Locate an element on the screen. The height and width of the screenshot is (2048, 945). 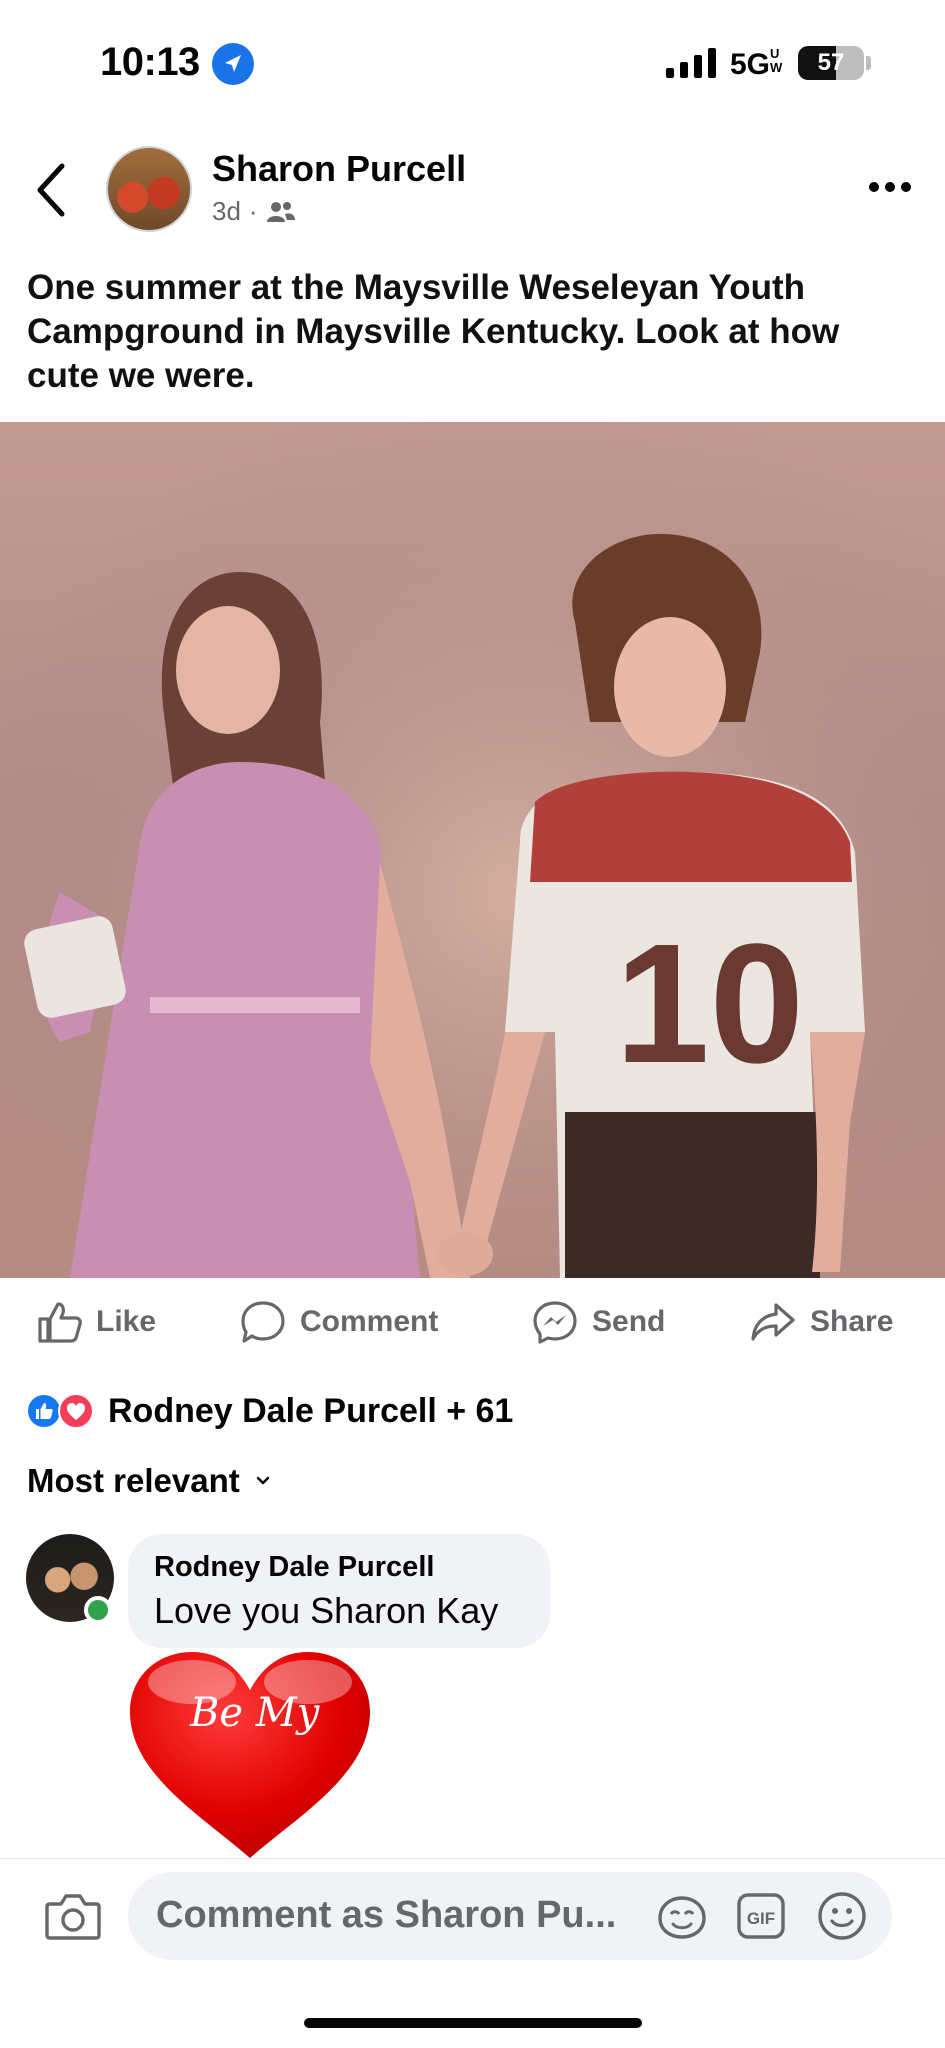
heart-sticker is located at coordinates (250, 1754).